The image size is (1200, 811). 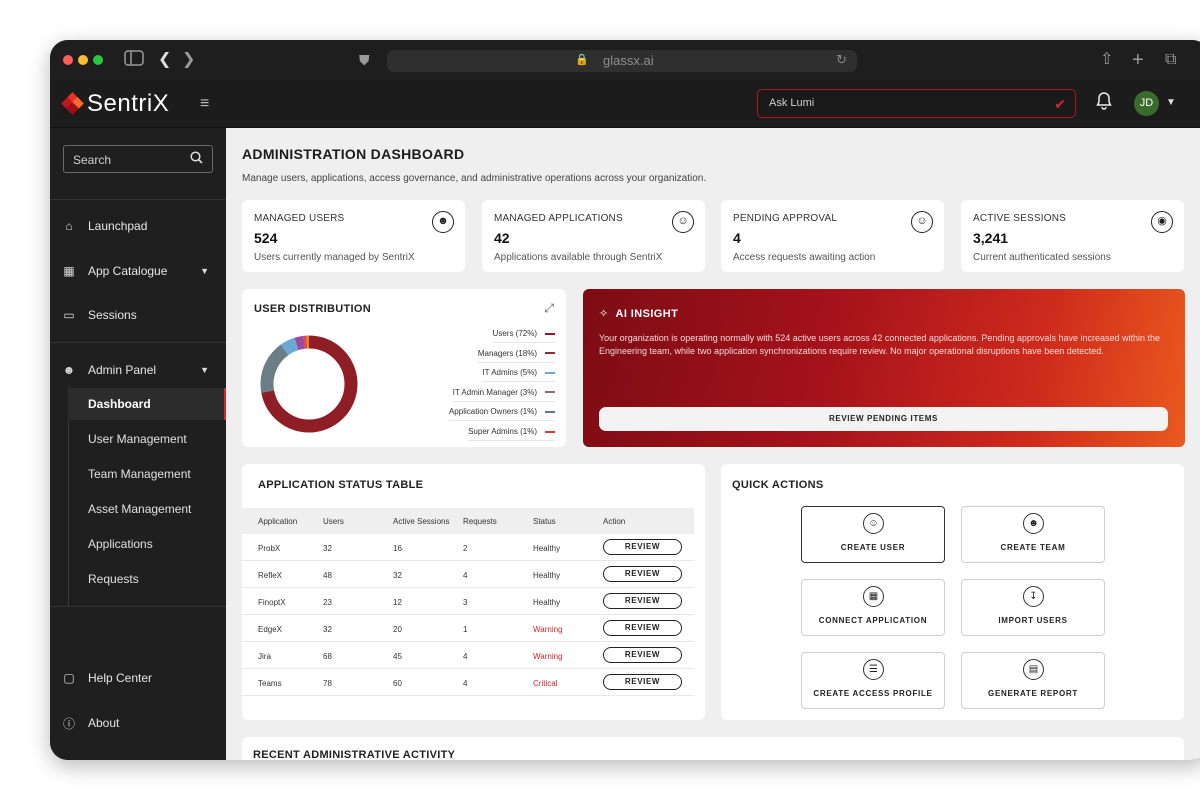 What do you see at coordinates (83, 60) in the screenshot?
I see `minimize-window-button` at bounding box center [83, 60].